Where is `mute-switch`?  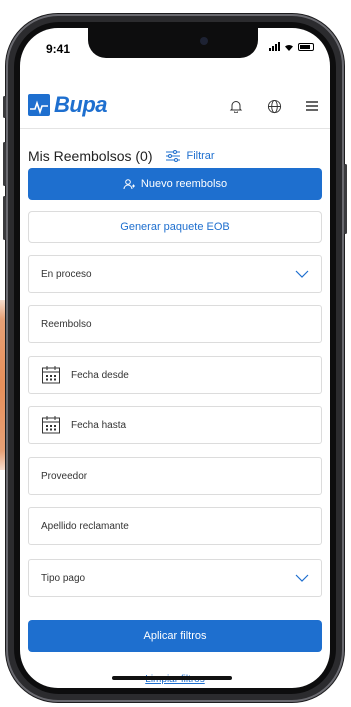 mute-switch is located at coordinates (4, 107).